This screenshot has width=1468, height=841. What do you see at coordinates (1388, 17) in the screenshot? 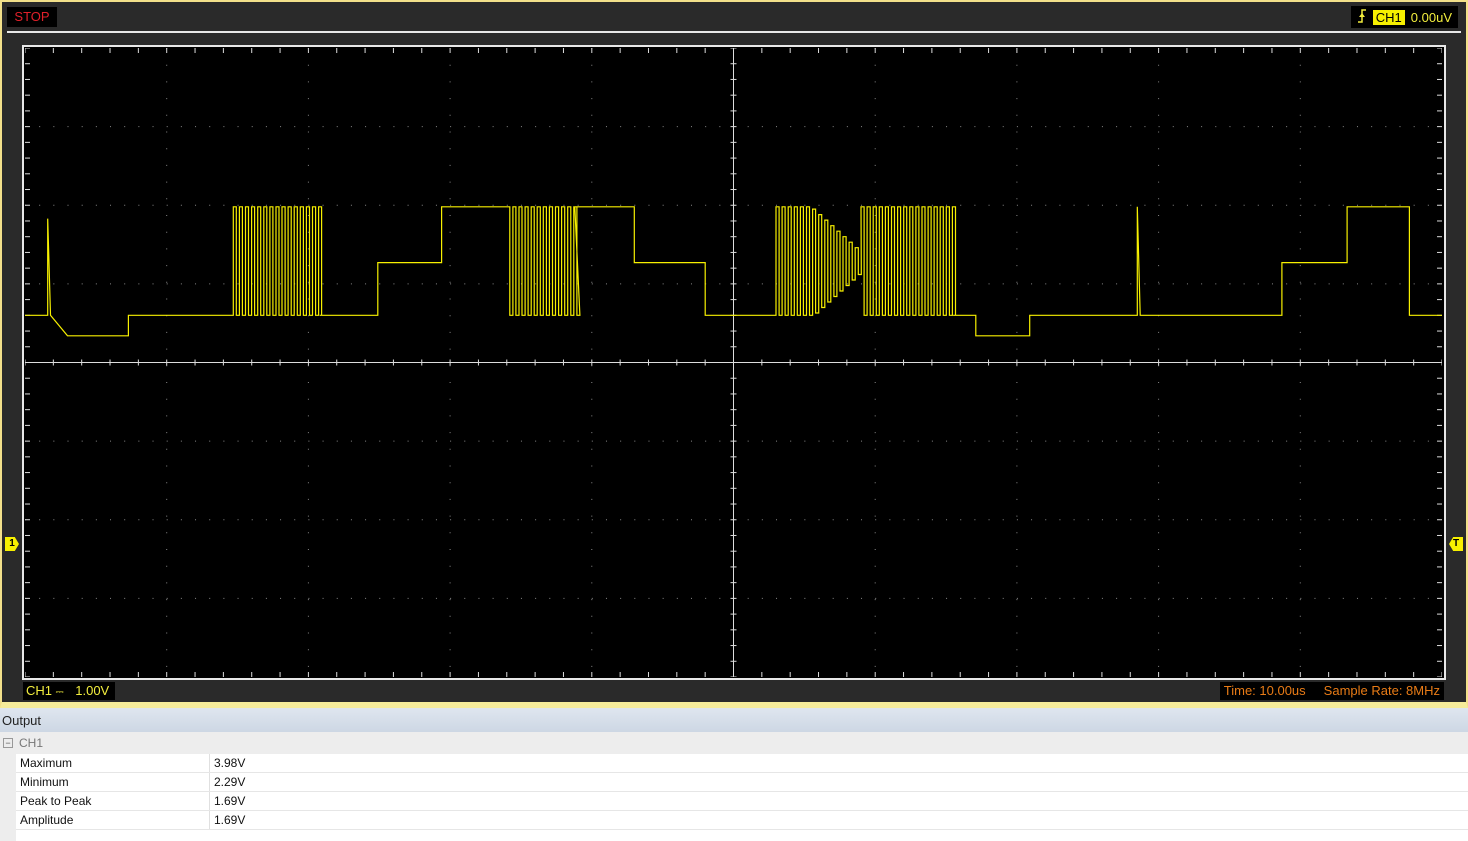
I see `trigger-channel: CH1` at bounding box center [1388, 17].